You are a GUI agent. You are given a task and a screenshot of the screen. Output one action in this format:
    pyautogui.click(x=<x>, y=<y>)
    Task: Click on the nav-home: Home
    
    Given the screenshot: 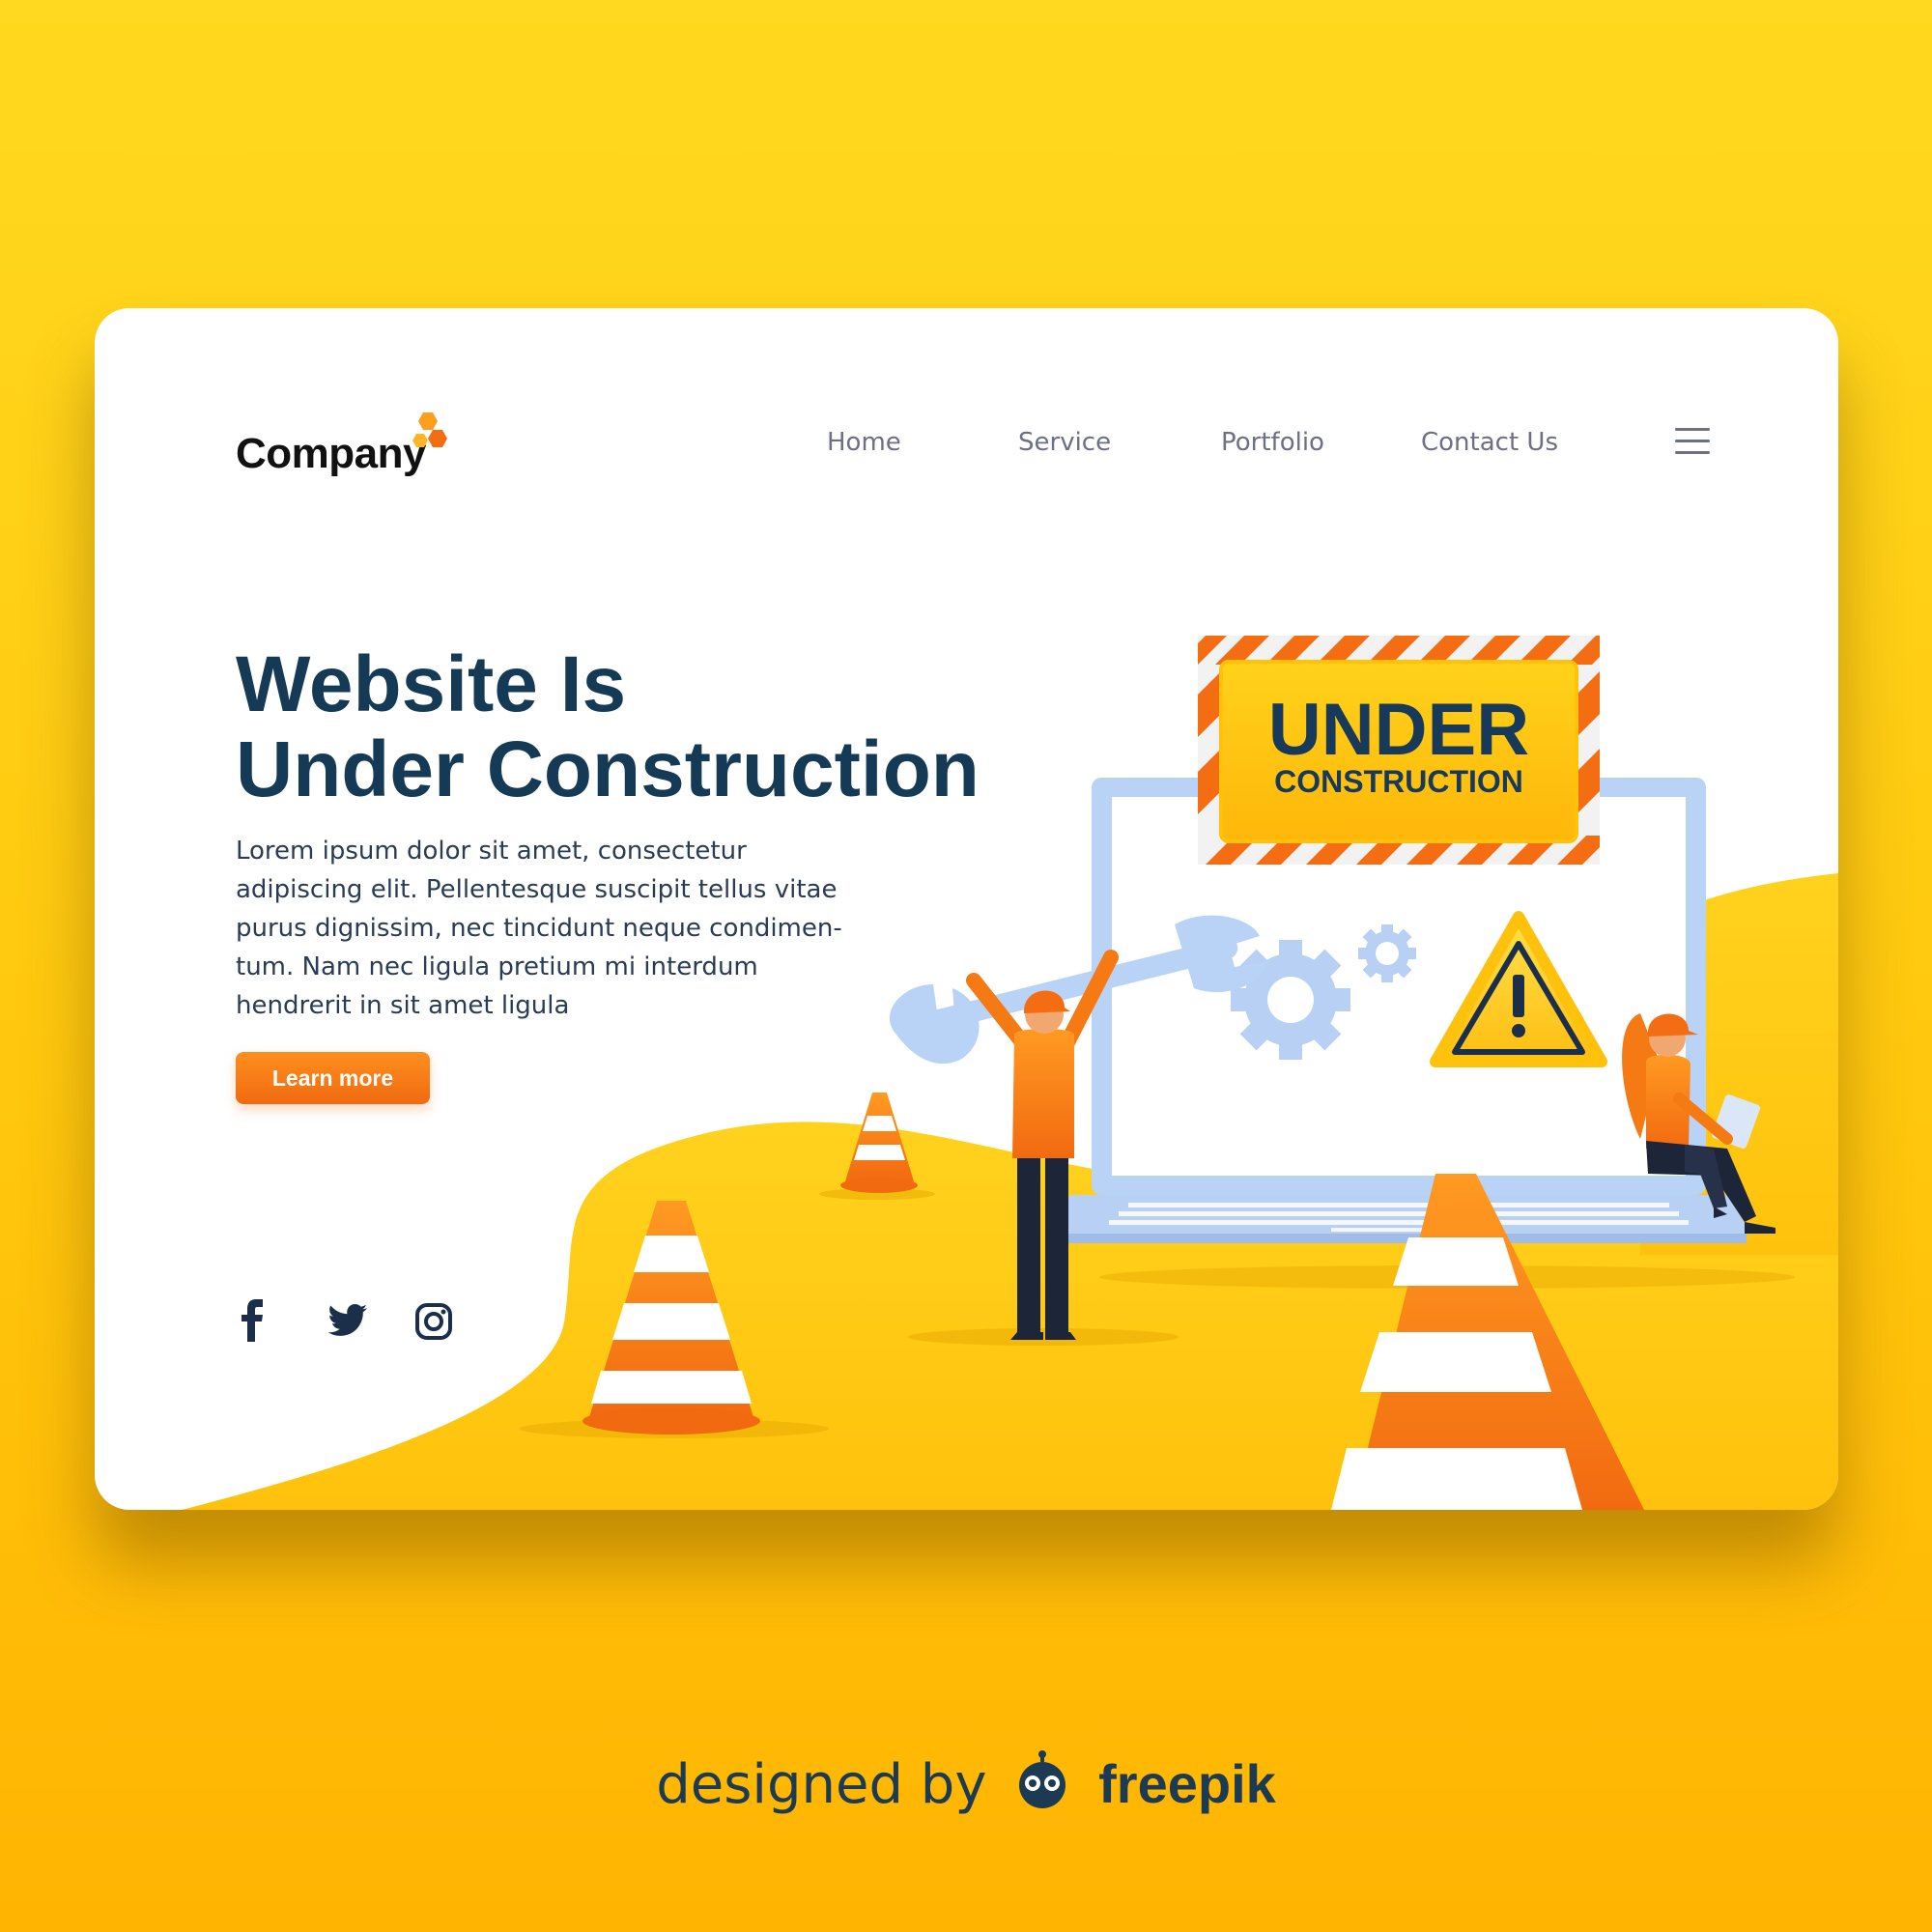 What is the action you would take?
    pyautogui.click(x=864, y=442)
    